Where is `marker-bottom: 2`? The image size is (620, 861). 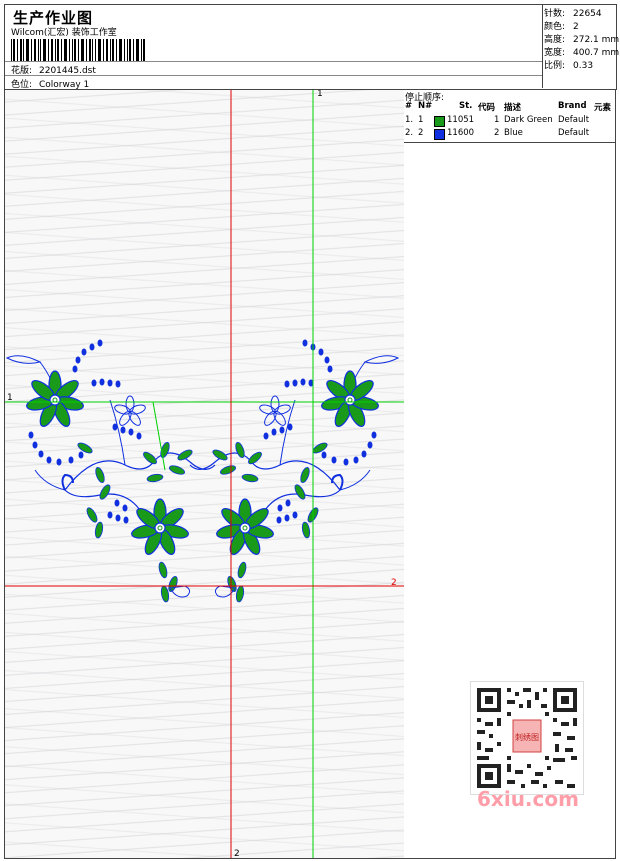 marker-bottom: 2 is located at coordinates (237, 853).